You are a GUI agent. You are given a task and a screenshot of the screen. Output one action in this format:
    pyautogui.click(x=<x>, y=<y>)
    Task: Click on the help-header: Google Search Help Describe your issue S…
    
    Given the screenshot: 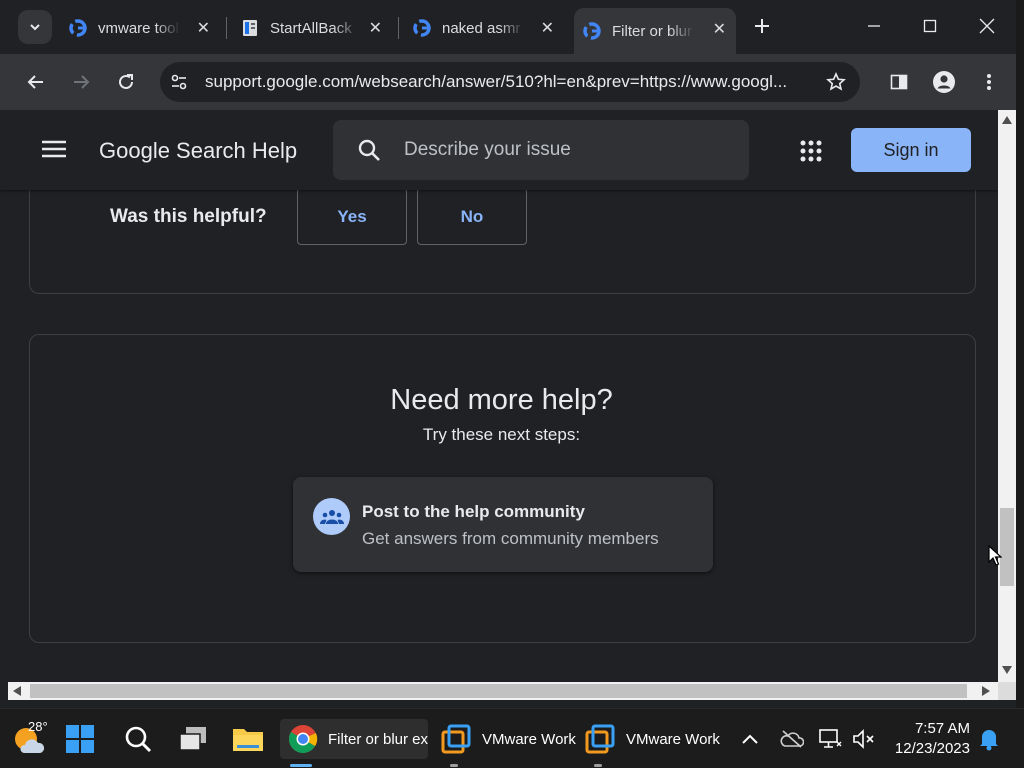 What is the action you would take?
    pyautogui.click(x=499, y=150)
    